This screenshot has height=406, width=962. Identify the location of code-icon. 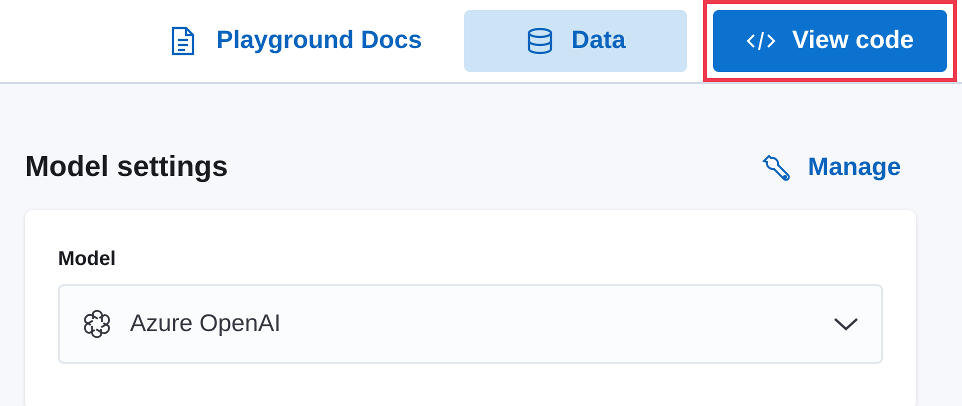
(761, 41).